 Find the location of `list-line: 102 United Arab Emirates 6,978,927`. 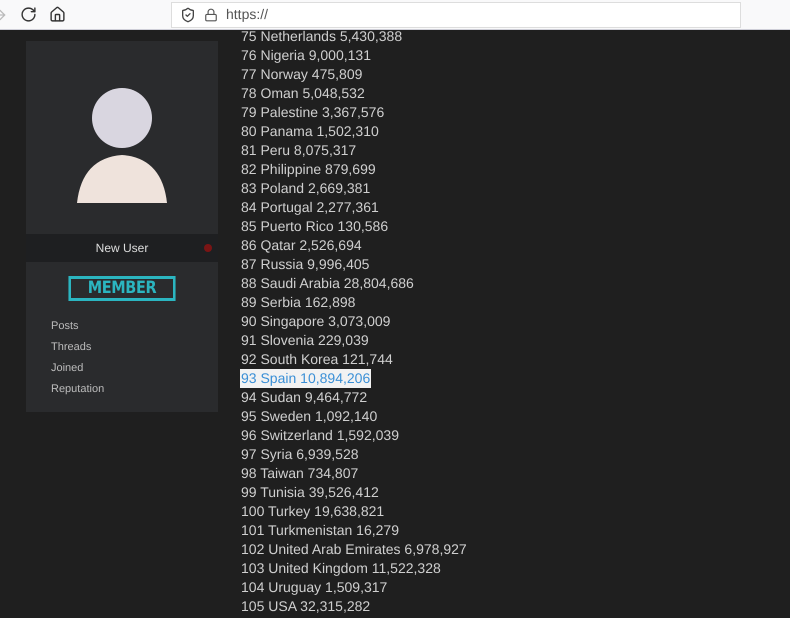

list-line: 102 United Arab Emirates 6,978,927 is located at coordinates (354, 549).